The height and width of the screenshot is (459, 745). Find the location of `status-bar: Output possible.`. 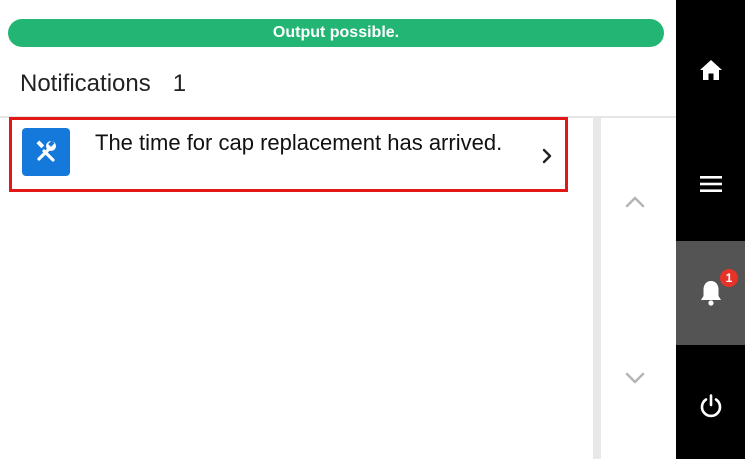

status-bar: Output possible. is located at coordinates (336, 33).